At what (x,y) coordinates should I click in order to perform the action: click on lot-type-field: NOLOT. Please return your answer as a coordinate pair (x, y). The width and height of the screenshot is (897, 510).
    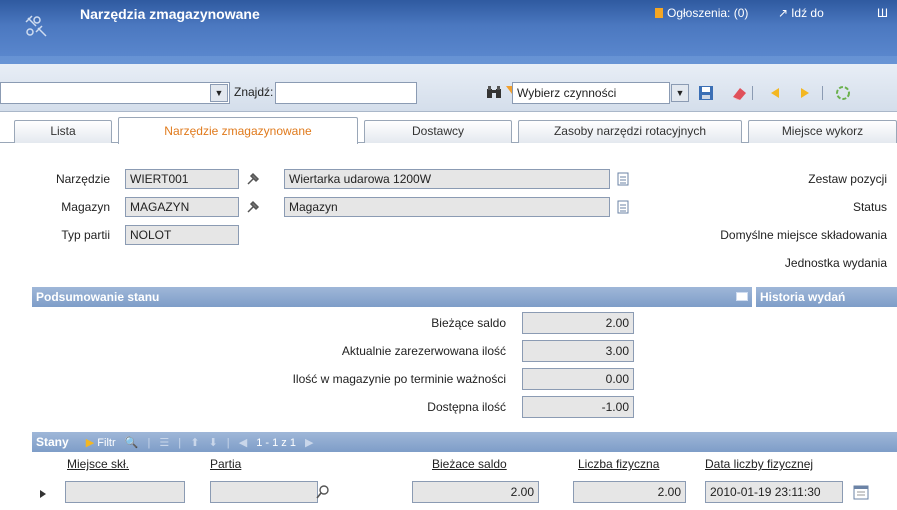
    Looking at the image, I should click on (182, 235).